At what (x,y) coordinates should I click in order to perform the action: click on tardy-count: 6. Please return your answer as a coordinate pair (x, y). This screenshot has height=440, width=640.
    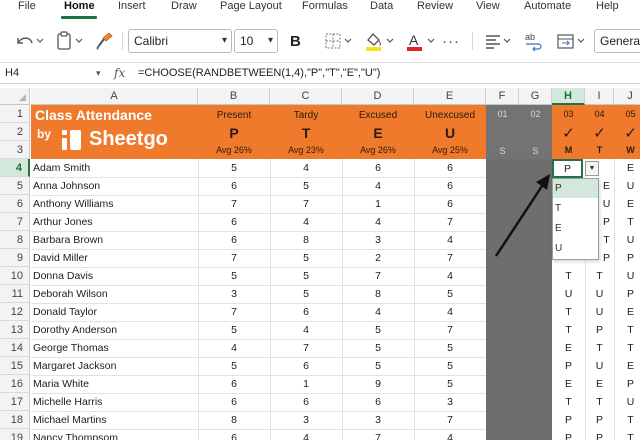
    Looking at the image, I should click on (306, 402).